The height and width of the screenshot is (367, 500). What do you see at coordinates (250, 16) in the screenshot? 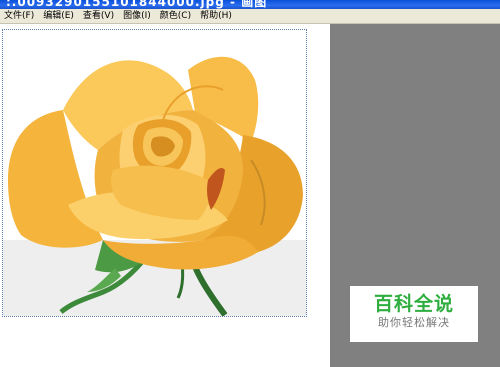
I see `menu-bar: 文件(F) 编辑(E) 查看(V) 图像(I) 颜色(C) 帮助(H)` at bounding box center [250, 16].